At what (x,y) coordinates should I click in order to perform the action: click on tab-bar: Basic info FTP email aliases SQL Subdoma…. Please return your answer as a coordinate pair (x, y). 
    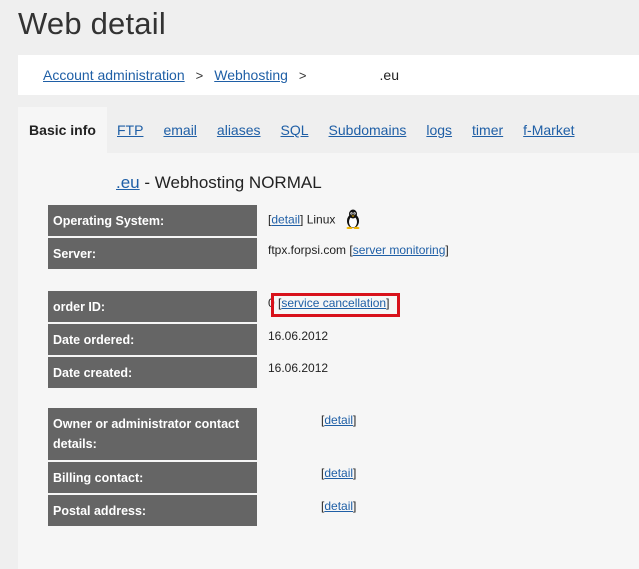
    Looking at the image, I should click on (328, 130).